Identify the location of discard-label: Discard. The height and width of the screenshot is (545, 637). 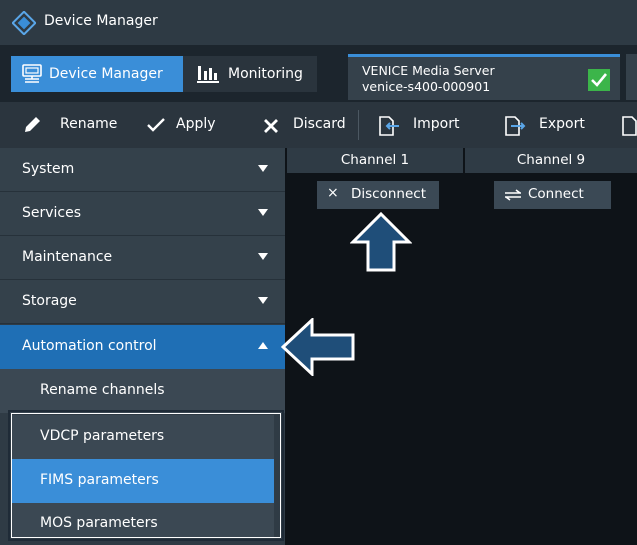
(319, 124).